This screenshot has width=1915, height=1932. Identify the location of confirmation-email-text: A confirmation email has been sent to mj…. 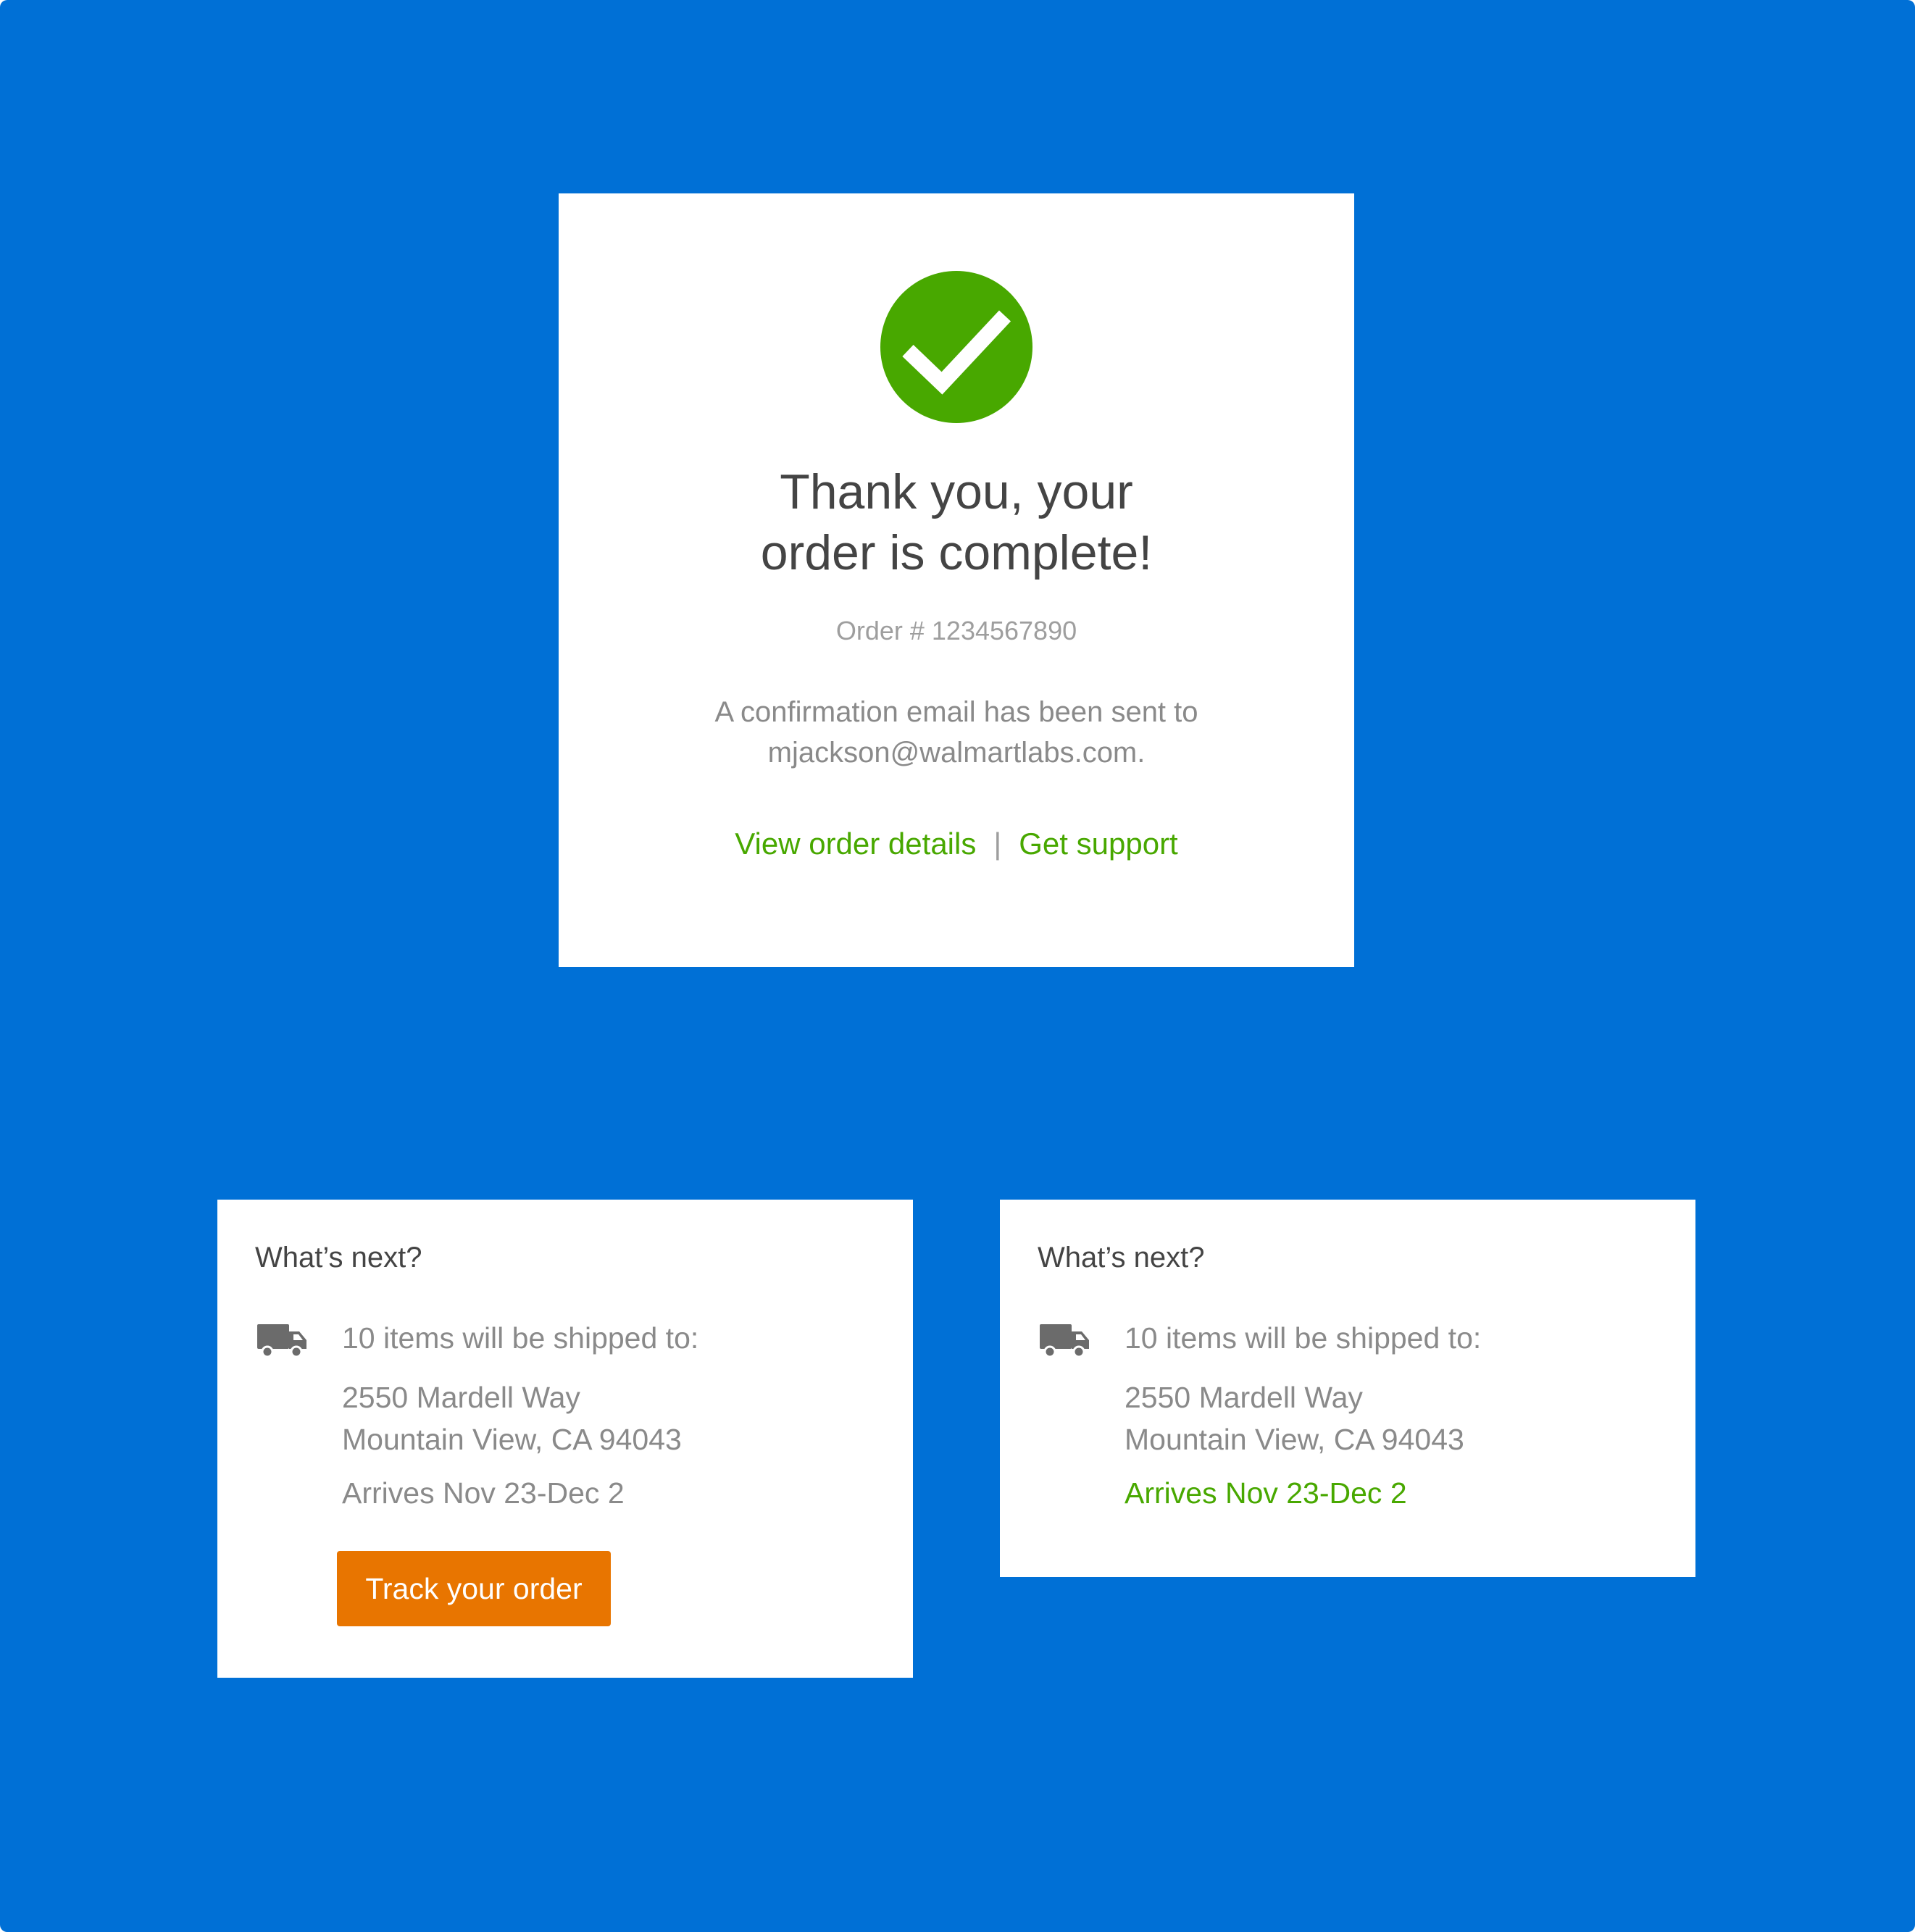
(957, 732).